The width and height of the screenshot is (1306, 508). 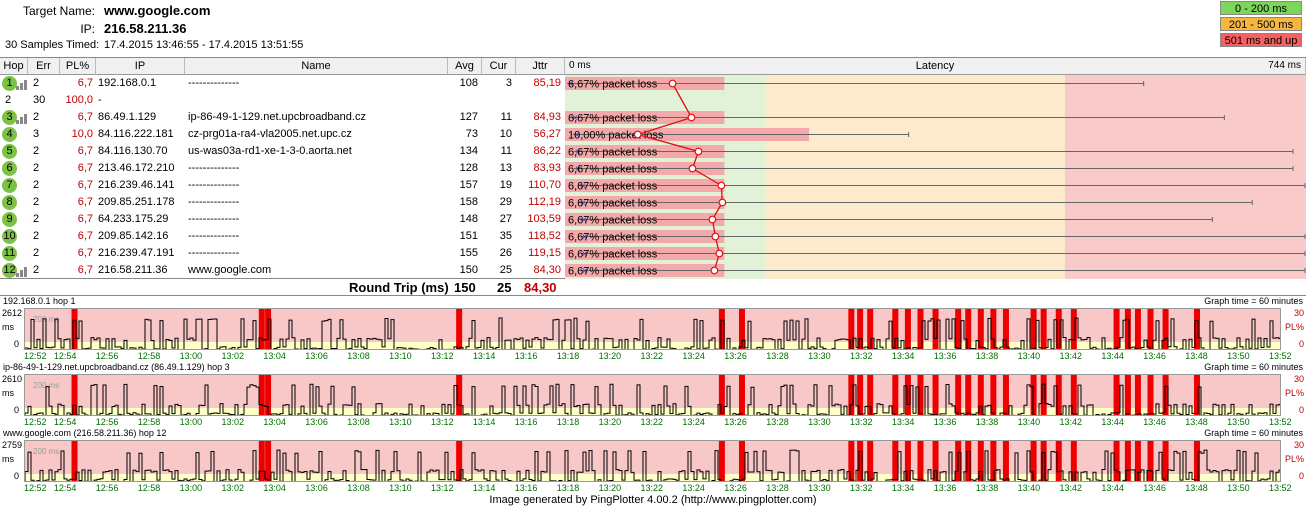 I want to click on col-err: Err, so click(x=44, y=66).